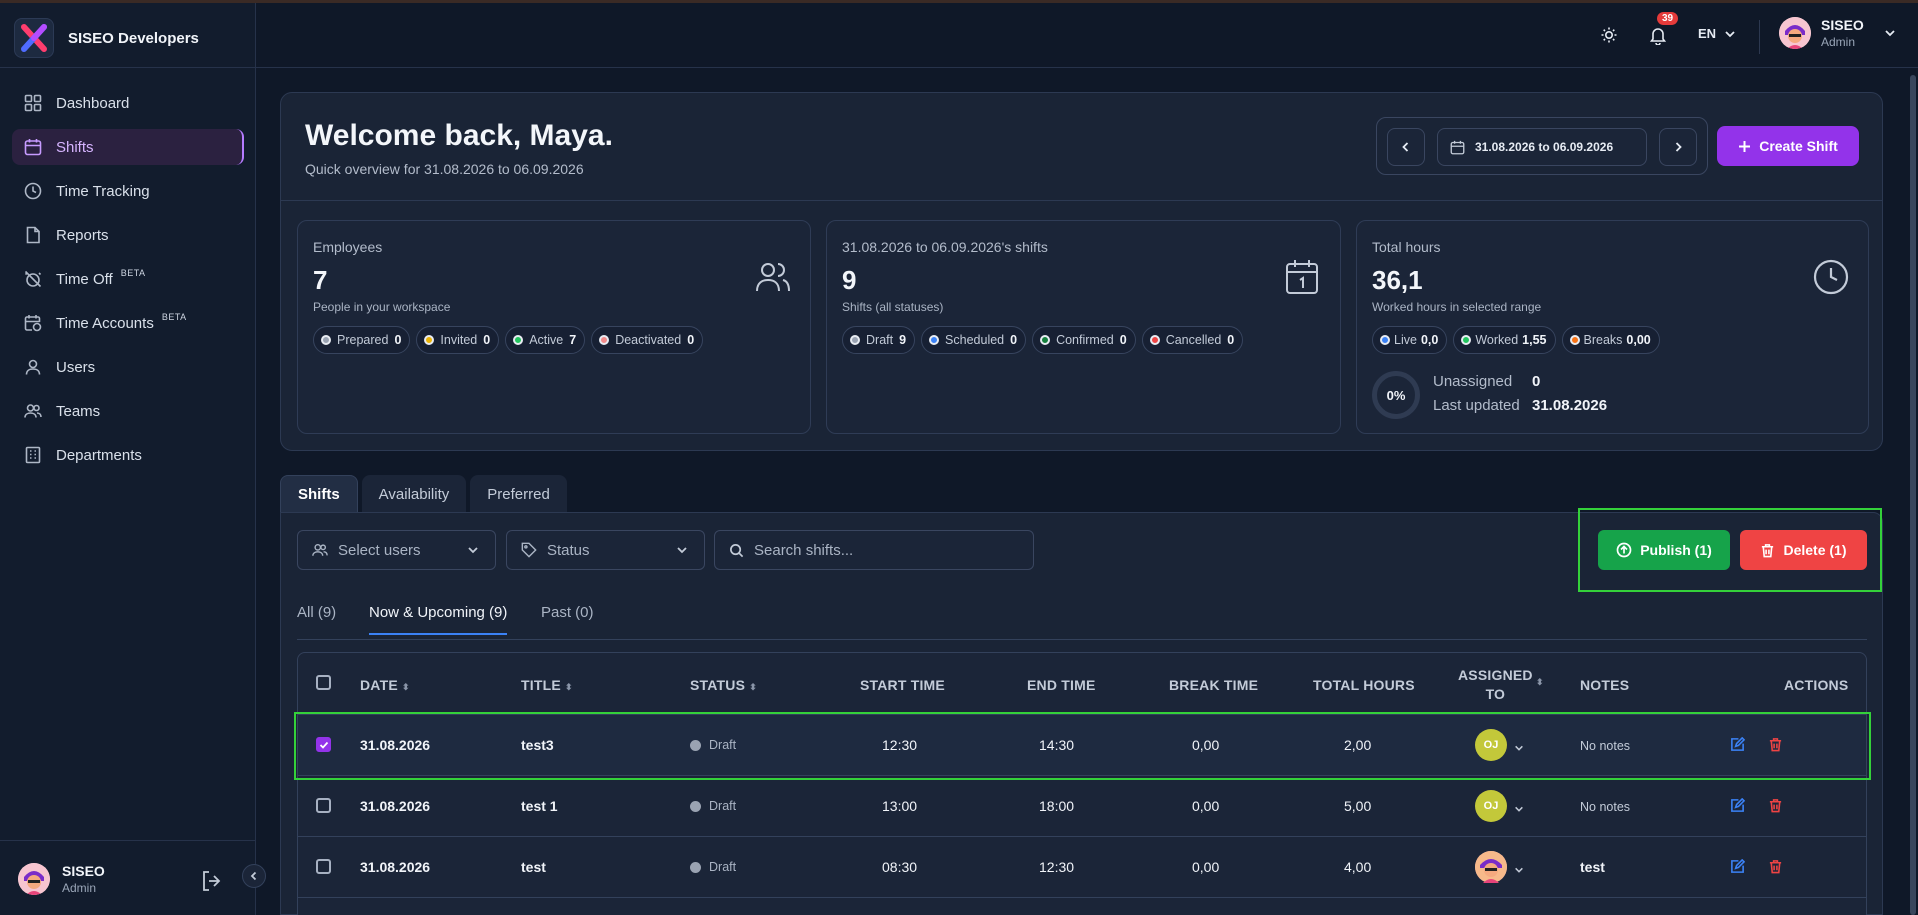 This screenshot has height=915, width=1918. I want to click on sidebar-item-reports: Reports, so click(128, 235).